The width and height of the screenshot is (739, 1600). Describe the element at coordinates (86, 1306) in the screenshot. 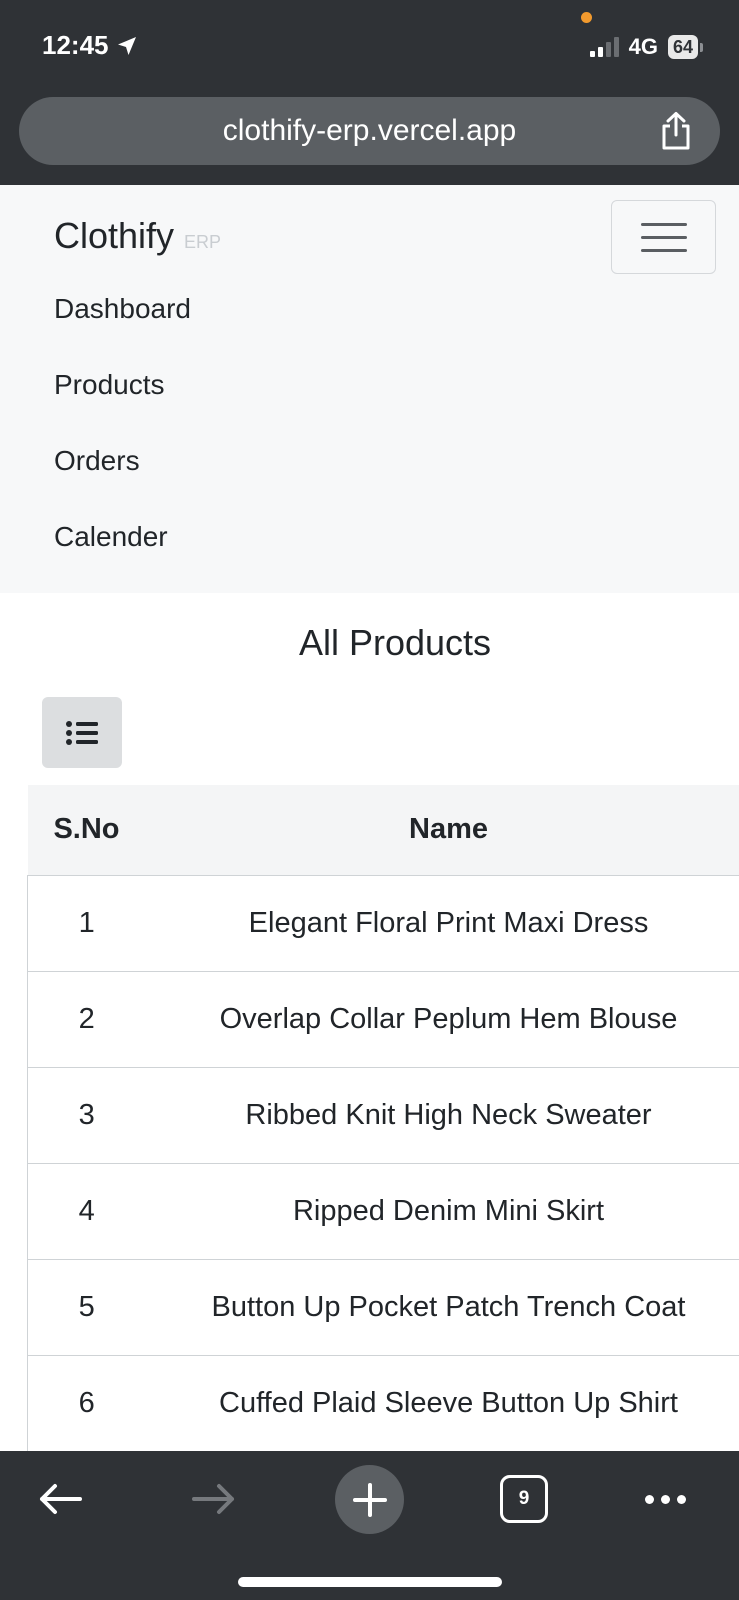

I see `cell-sno: 5` at that location.